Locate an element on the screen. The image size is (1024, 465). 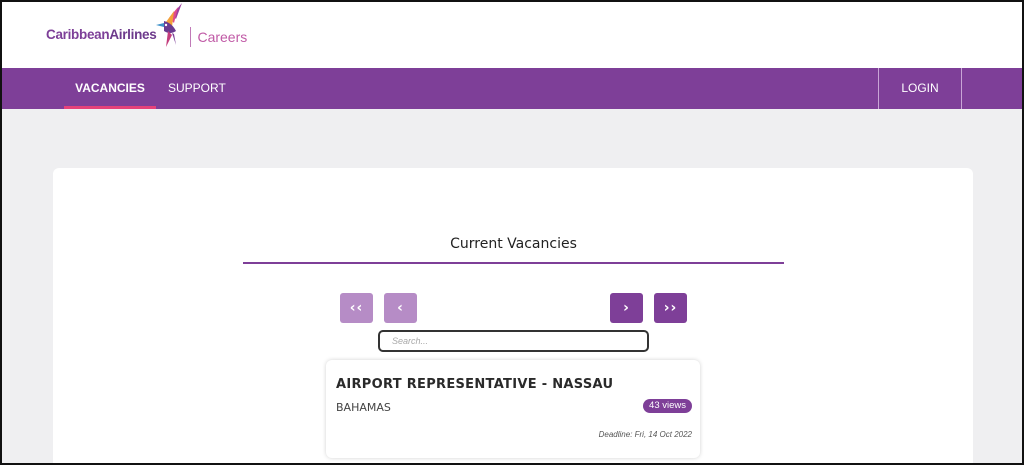
logo-word-airlines: Airlines is located at coordinates (133, 34).